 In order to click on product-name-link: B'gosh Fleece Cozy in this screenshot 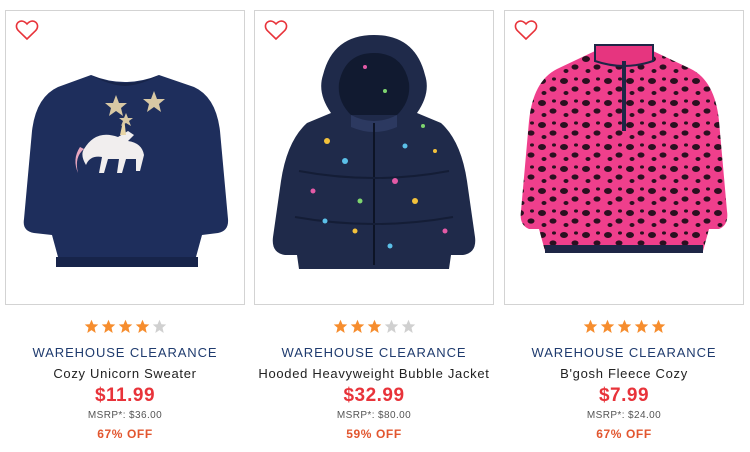, I will do `click(622, 373)`.